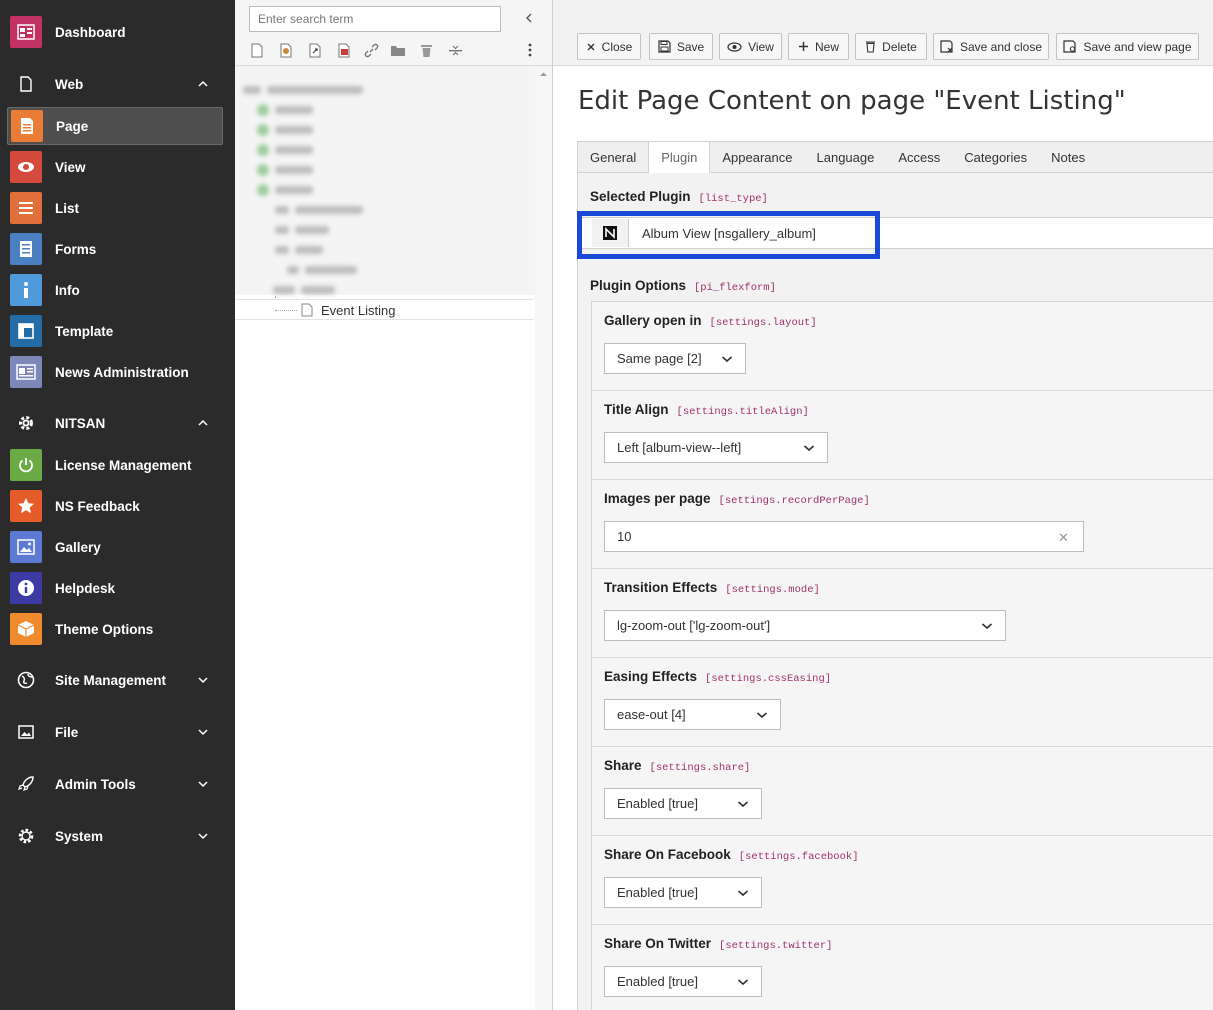  What do you see at coordinates (344, 50) in the screenshot?
I see `new-link-page-icon` at bounding box center [344, 50].